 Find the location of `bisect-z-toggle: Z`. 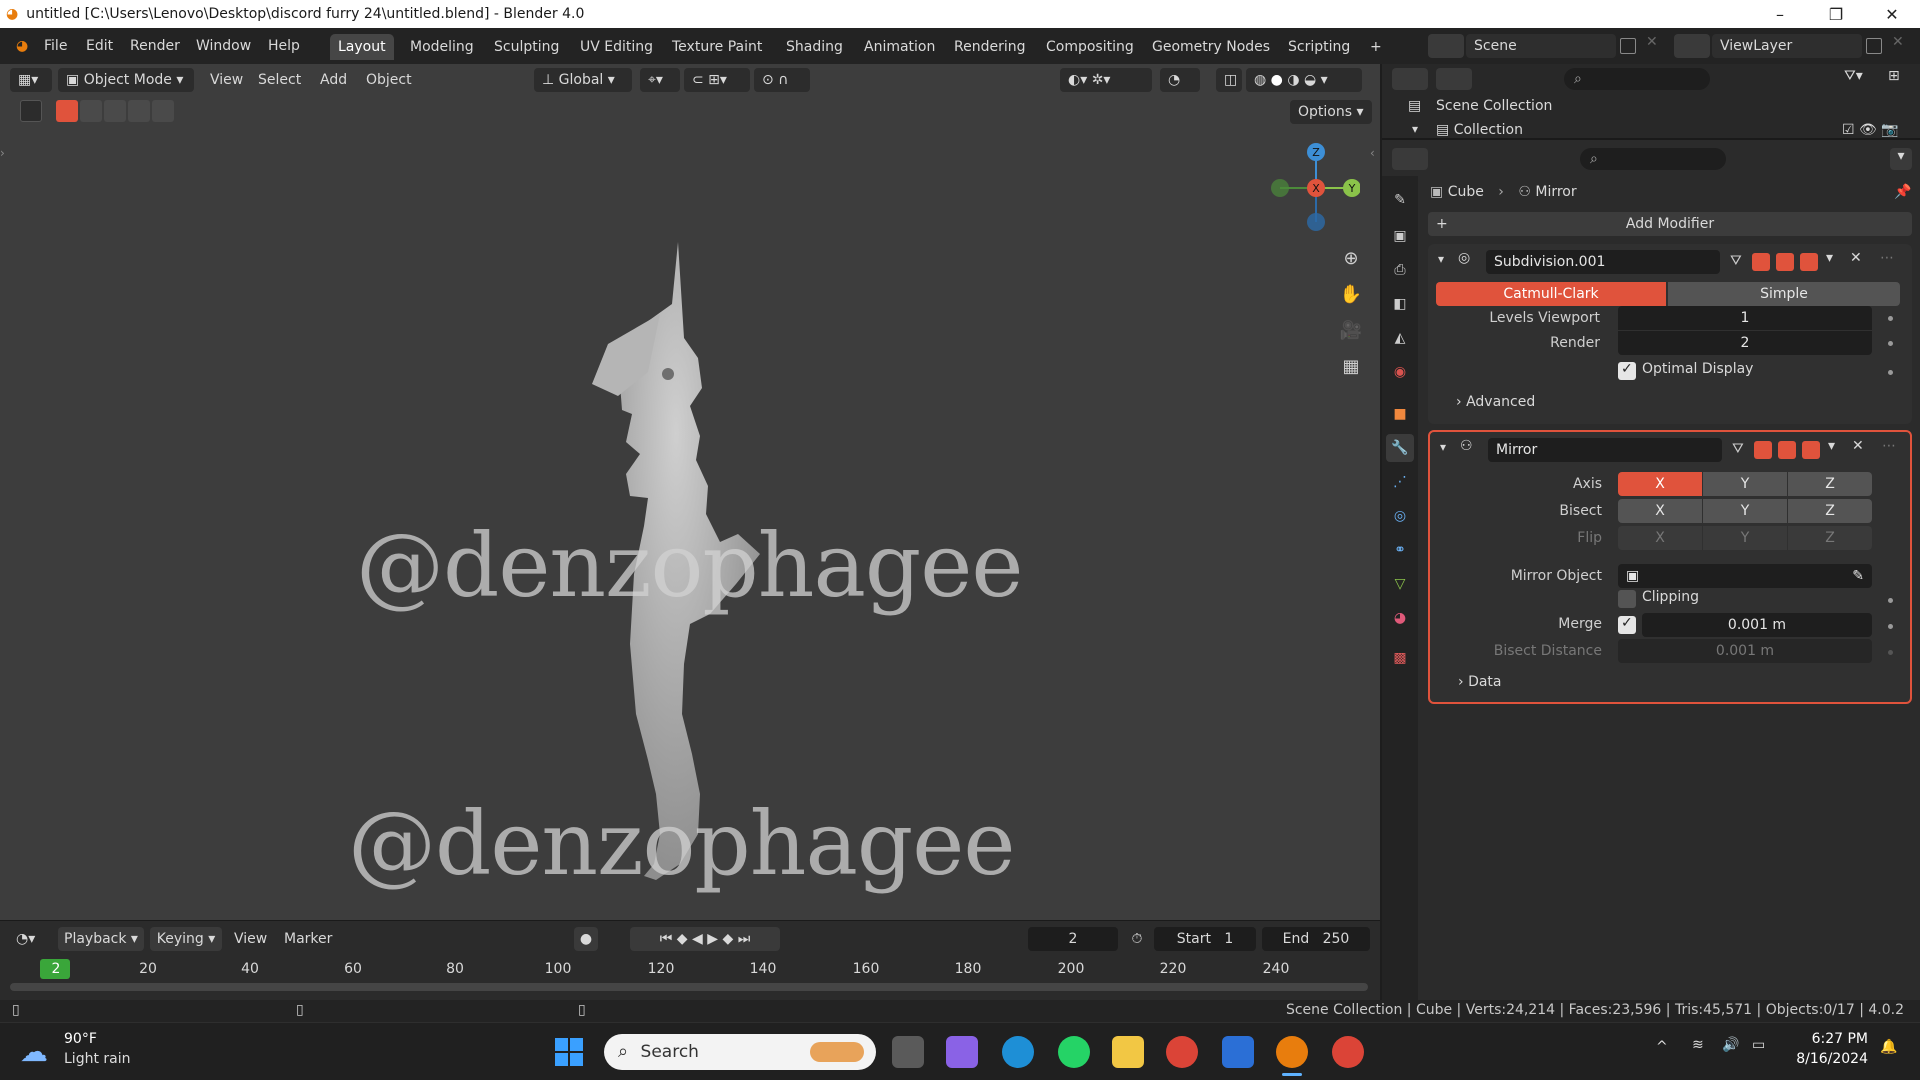

bisect-z-toggle: Z is located at coordinates (1830, 511).